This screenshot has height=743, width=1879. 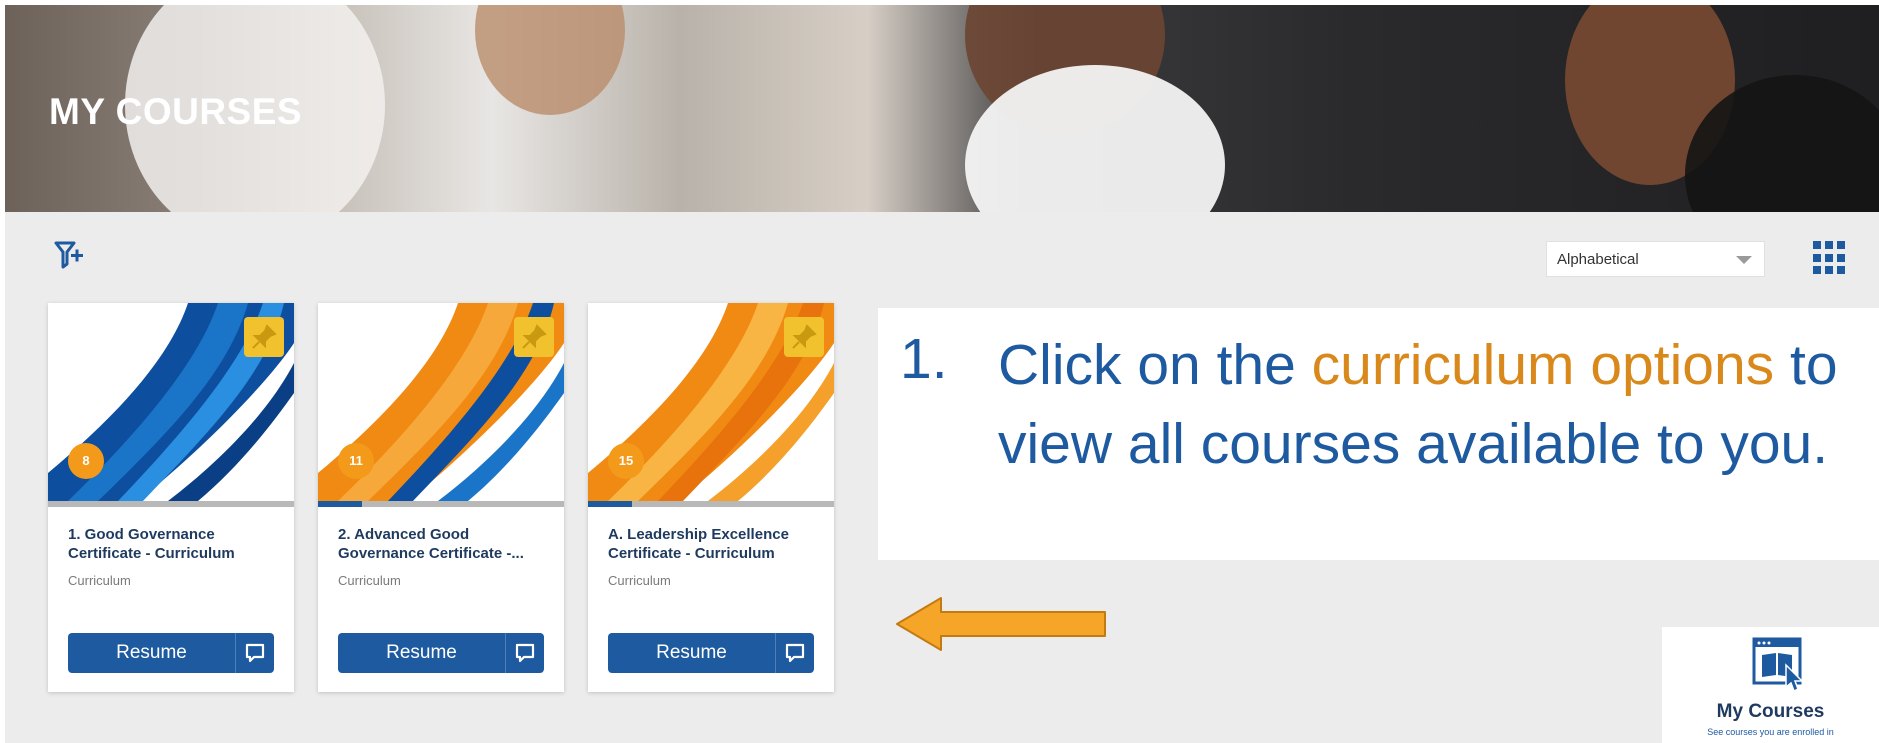 What do you see at coordinates (86, 461) in the screenshot?
I see `course-count-badge: 8` at bounding box center [86, 461].